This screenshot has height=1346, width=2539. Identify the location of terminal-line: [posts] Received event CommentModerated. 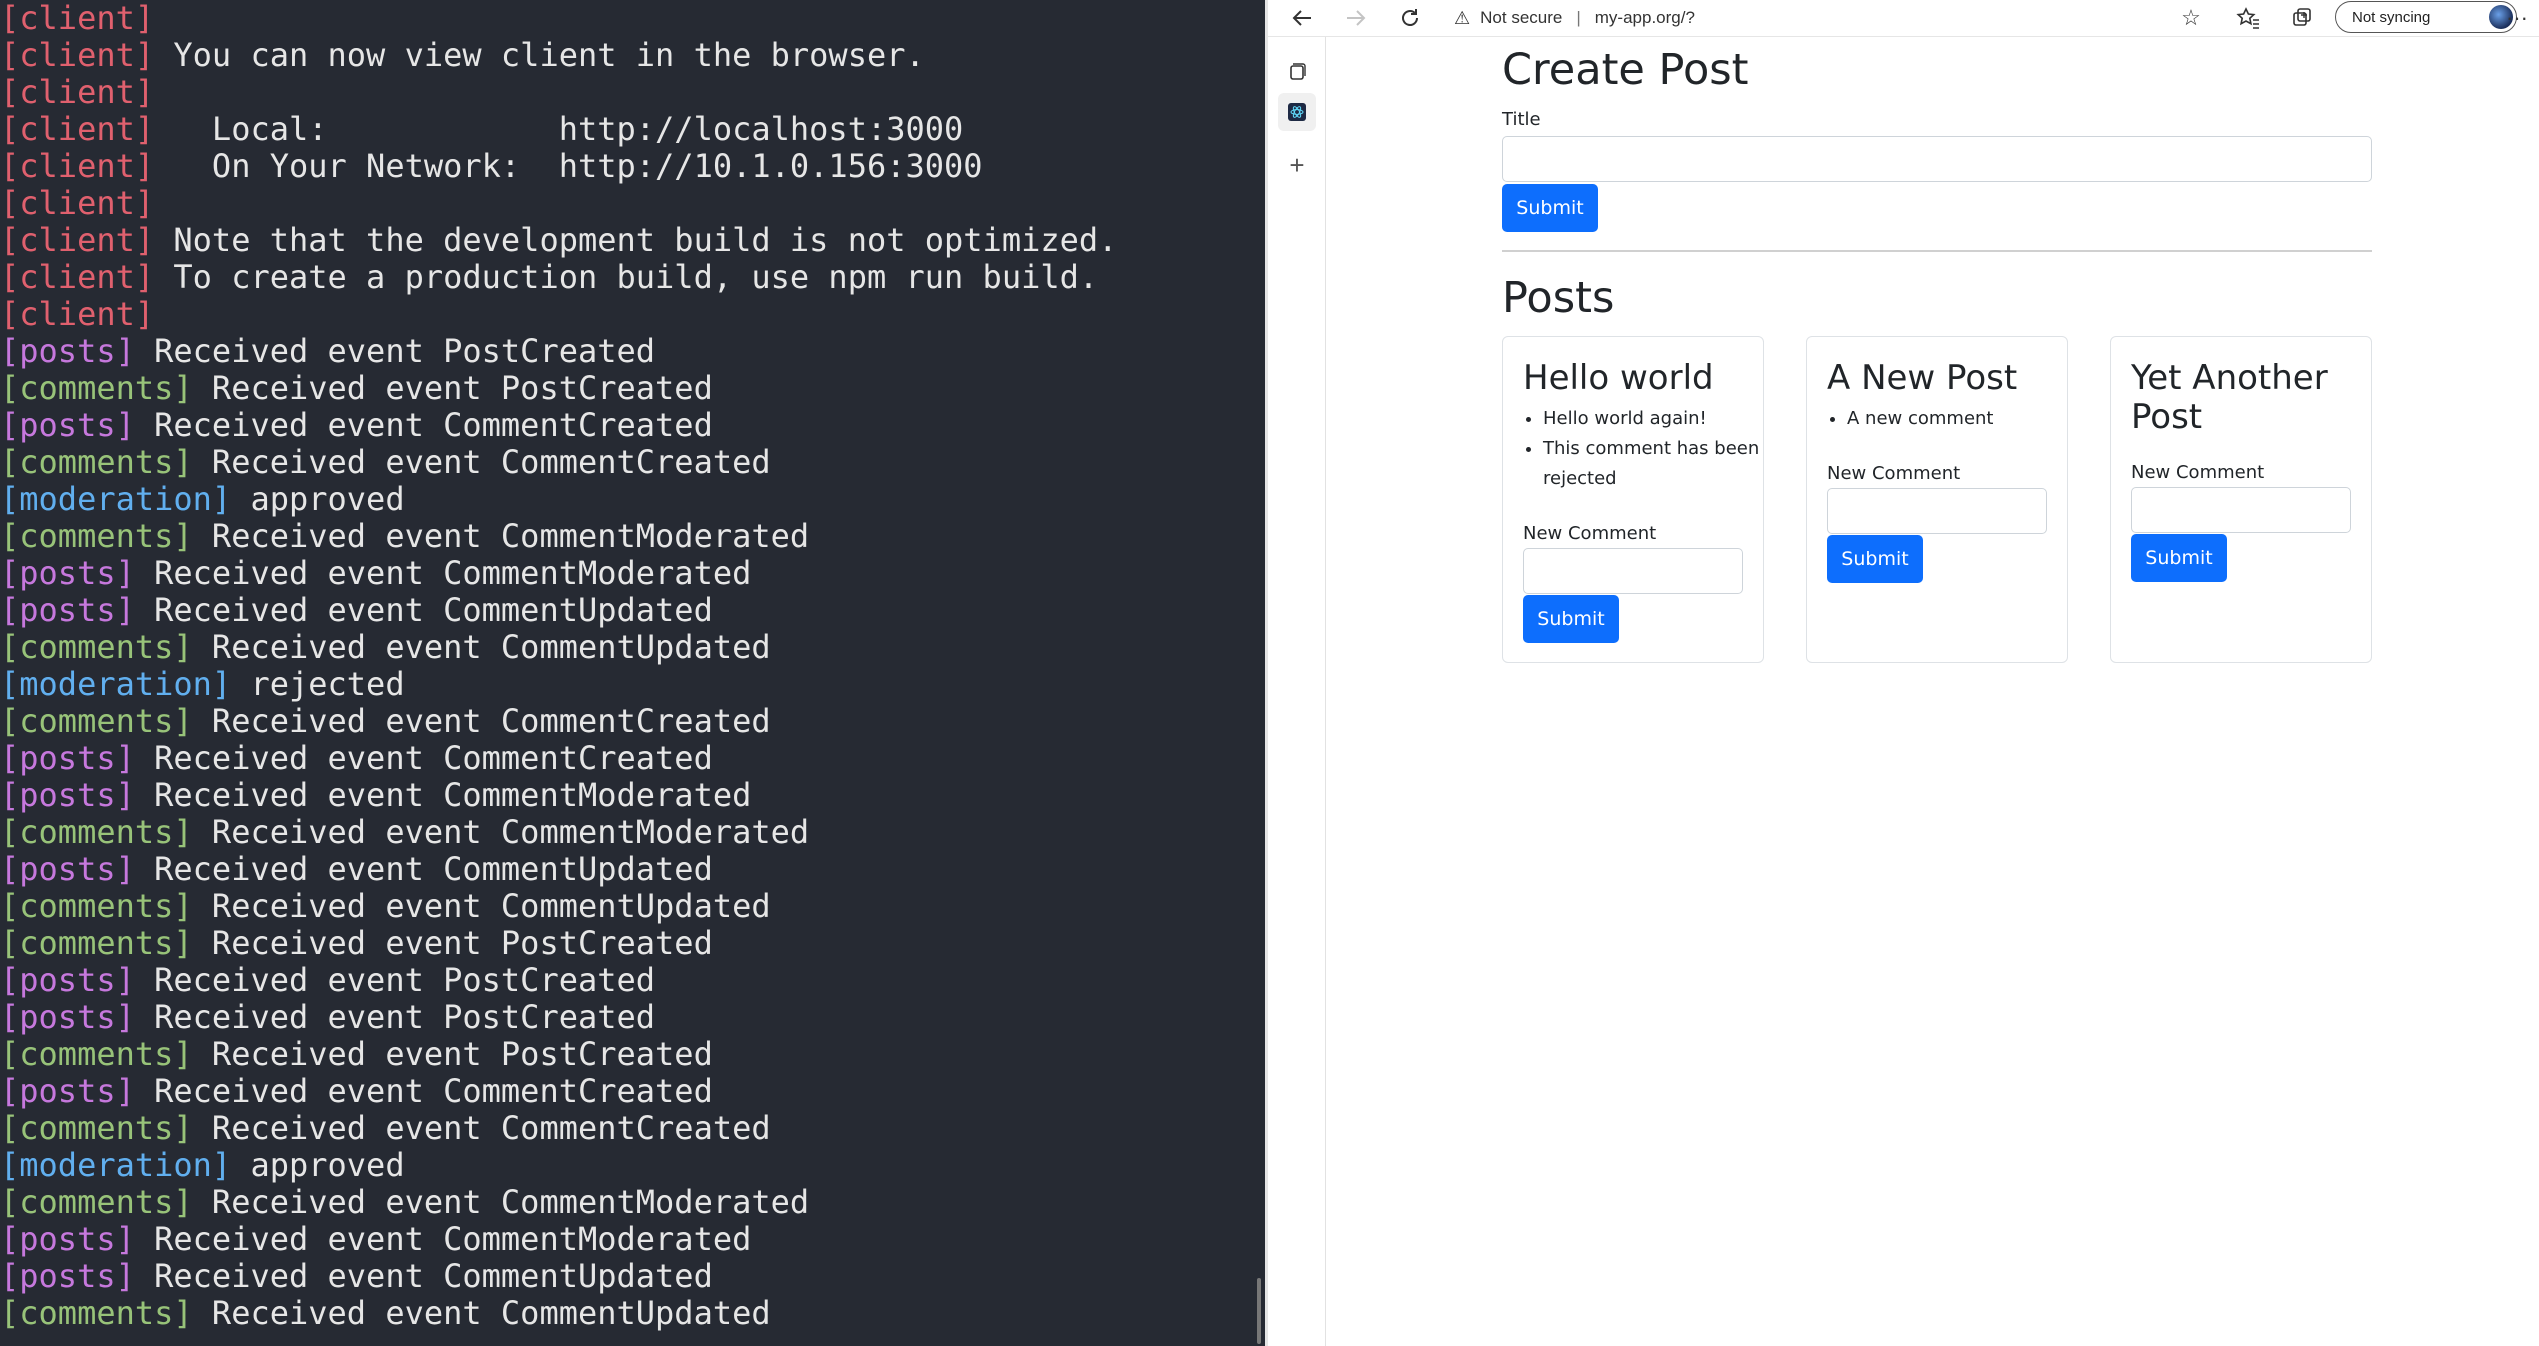
(558, 573).